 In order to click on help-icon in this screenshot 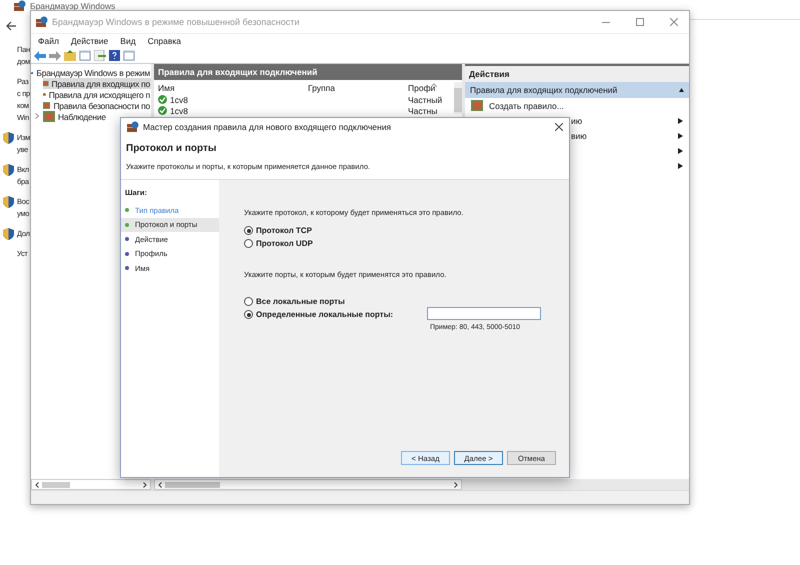, I will do `click(114, 55)`.